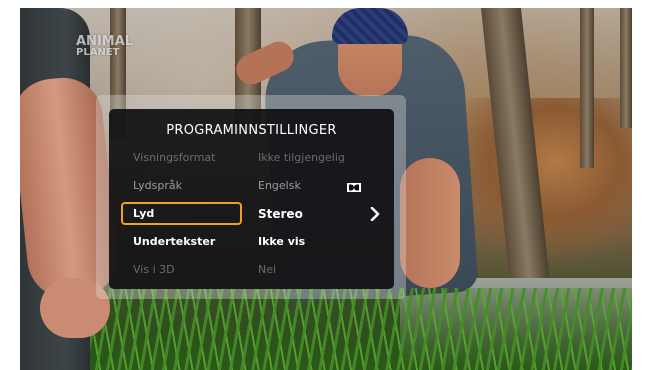  I want to click on presenter-bandana, so click(370, 26).